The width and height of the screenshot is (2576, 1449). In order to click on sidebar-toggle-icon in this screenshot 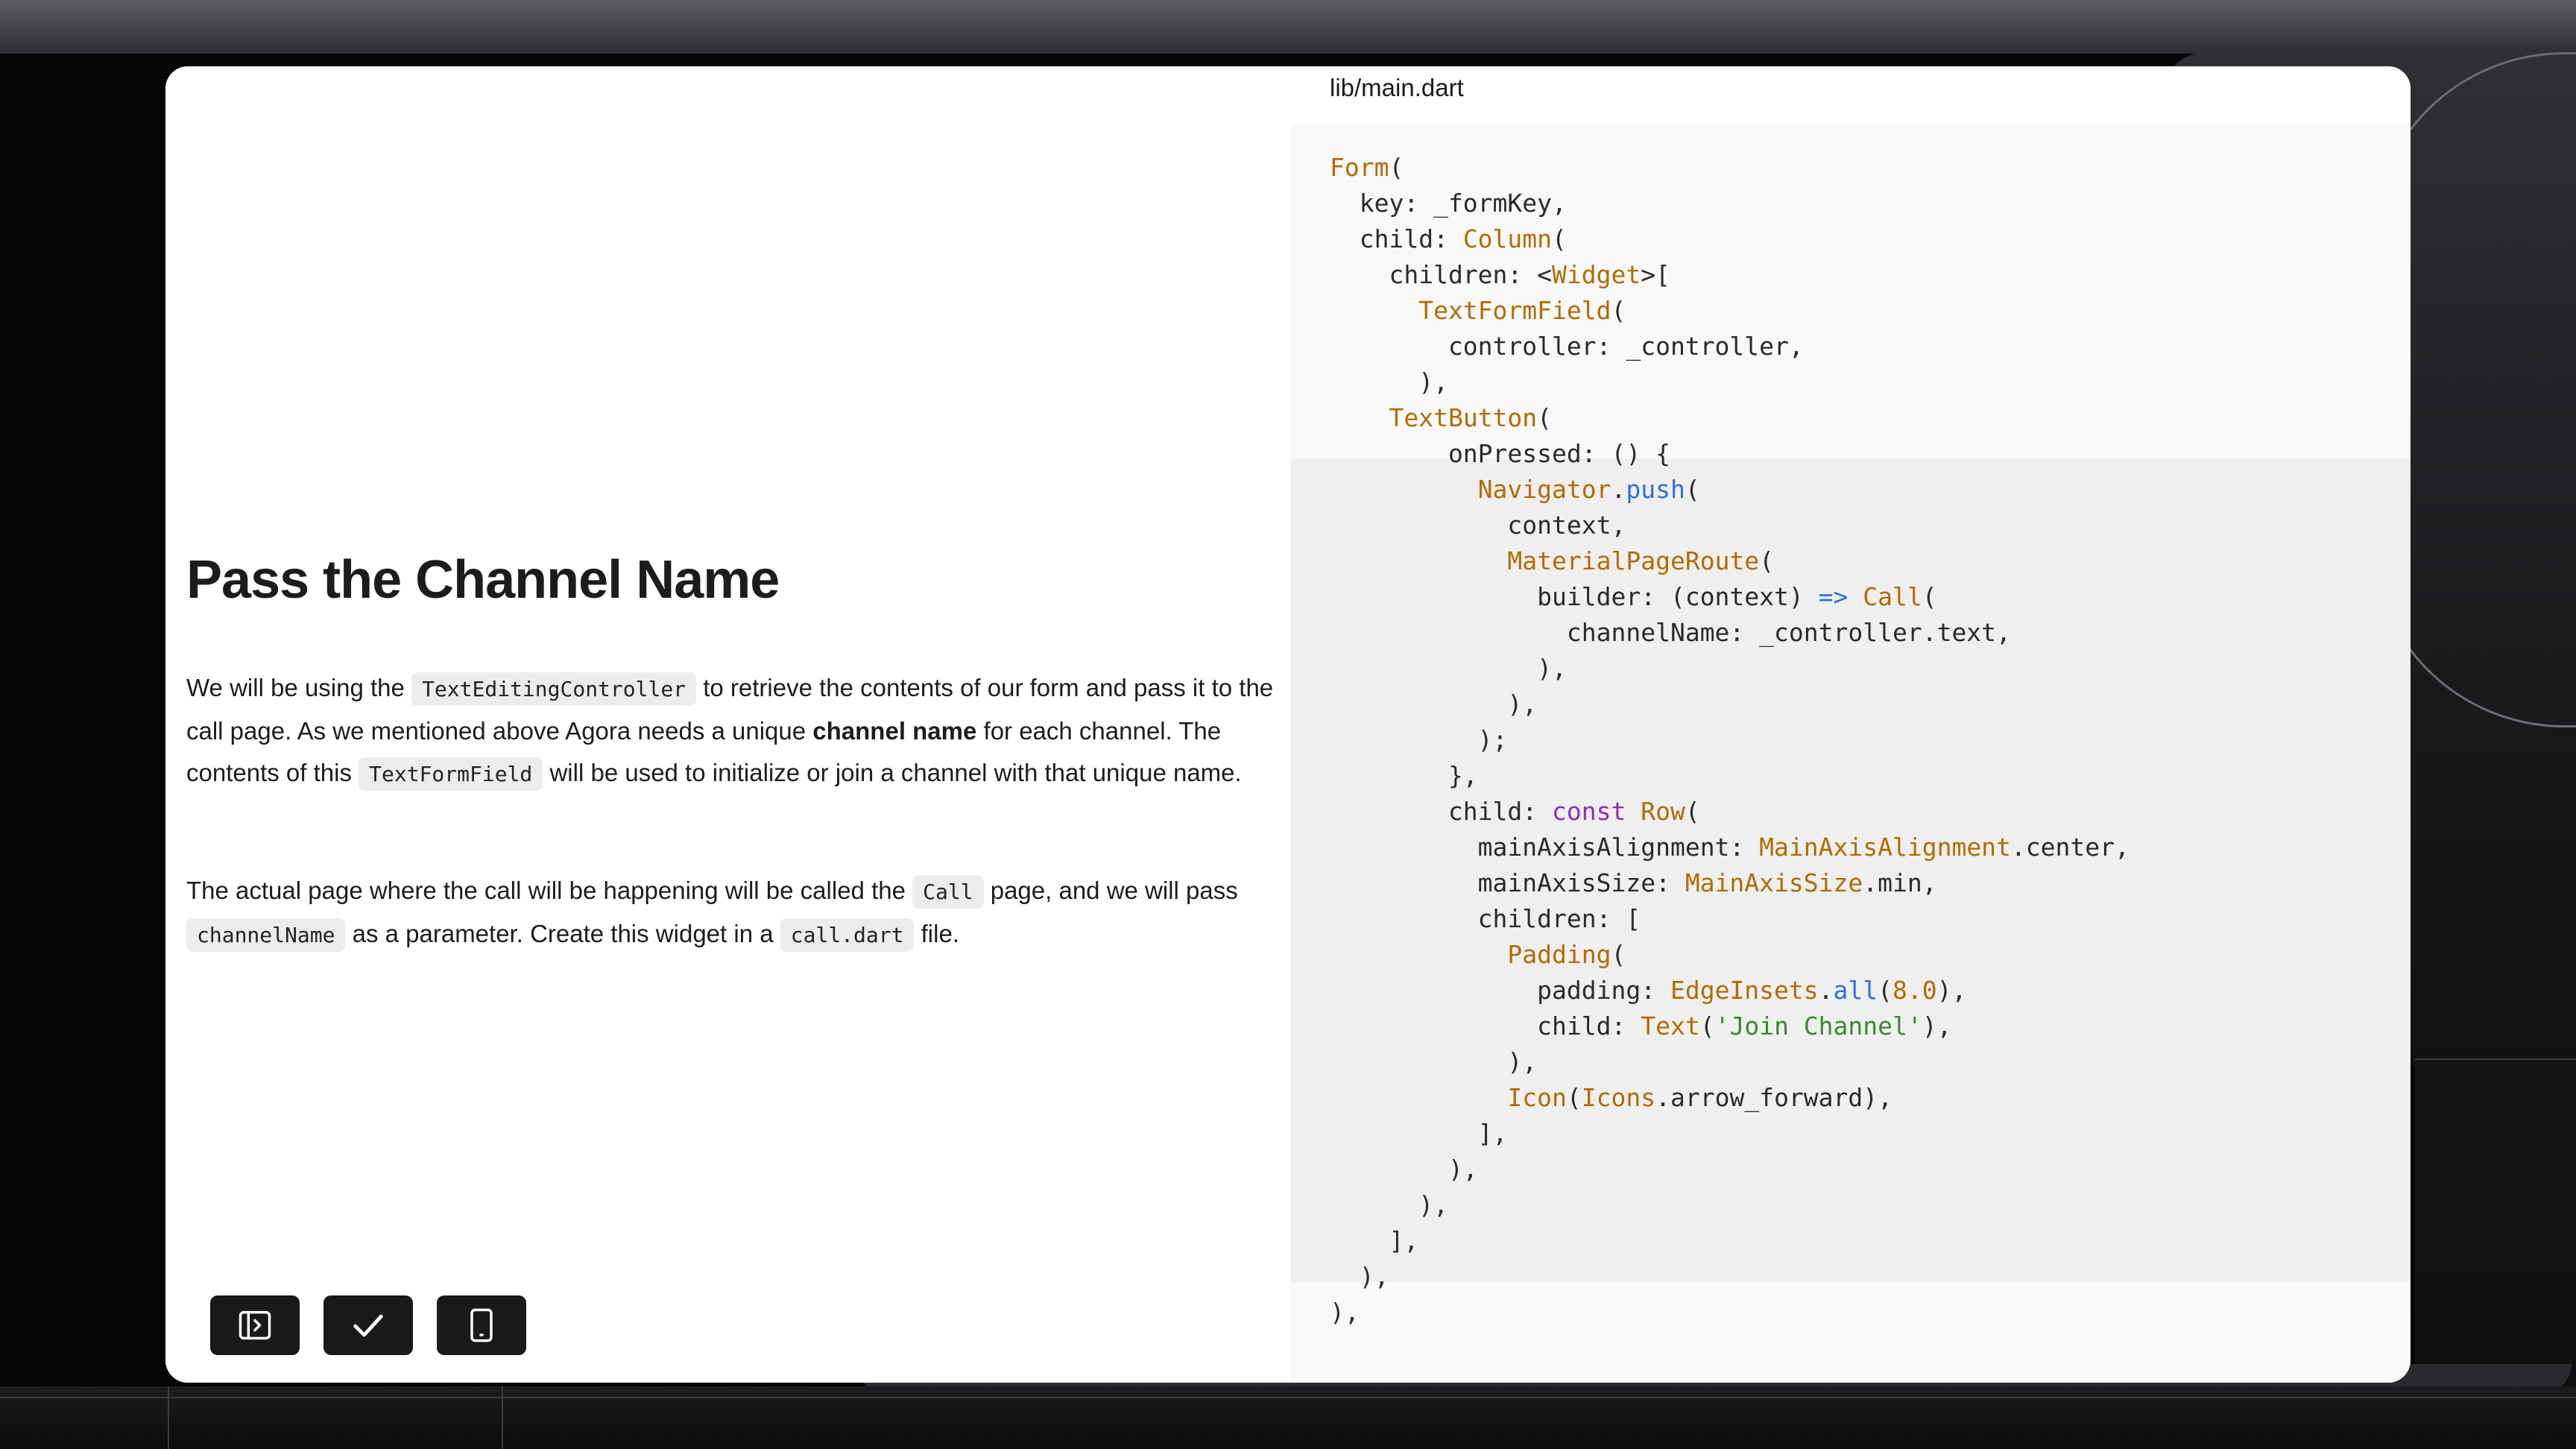, I will do `click(255, 1325)`.